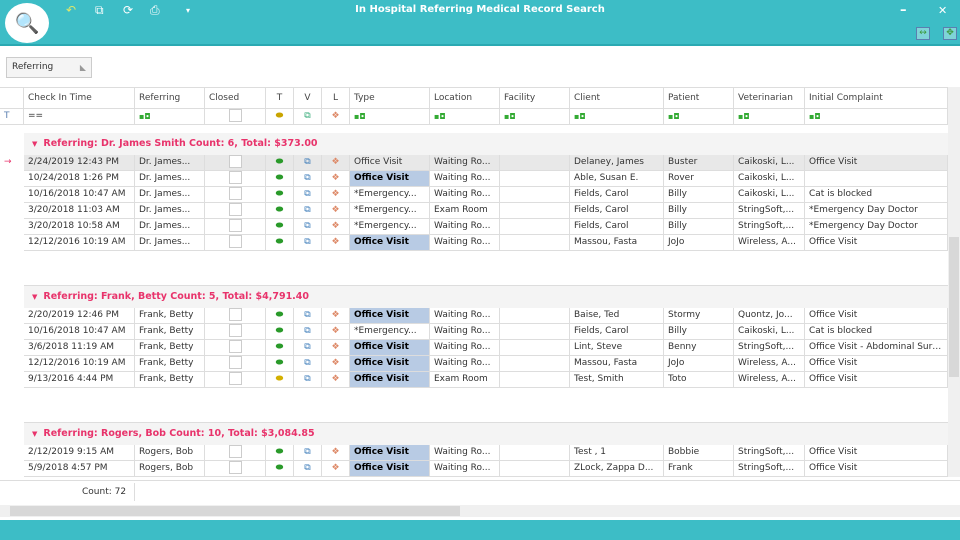 The image size is (960, 540). I want to click on column-header: Facility, so click(535, 98).